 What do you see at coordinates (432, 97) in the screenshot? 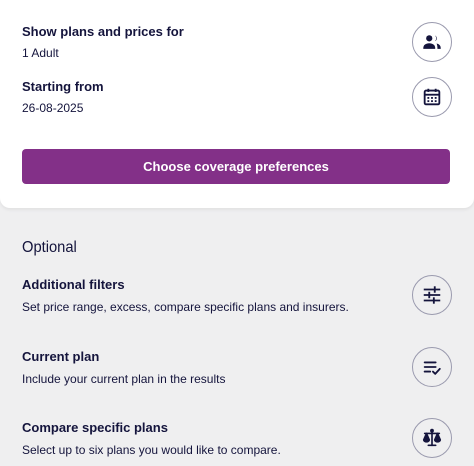
I see `calendar-icon` at bounding box center [432, 97].